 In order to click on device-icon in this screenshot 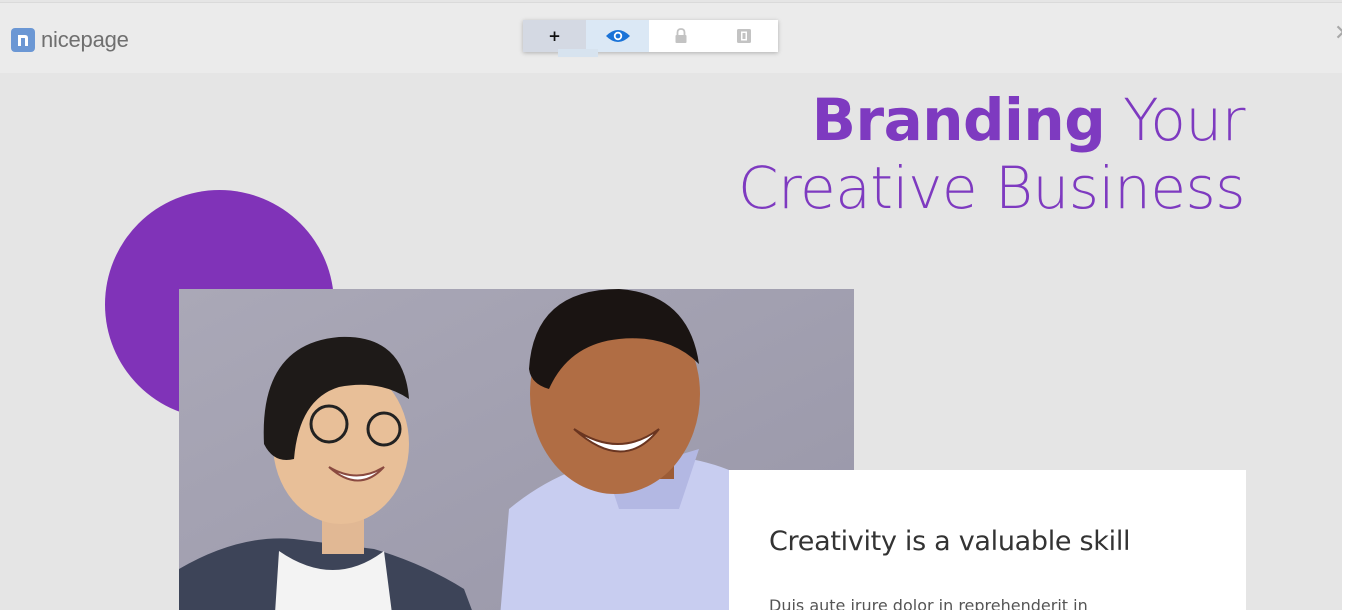, I will do `click(743, 36)`.